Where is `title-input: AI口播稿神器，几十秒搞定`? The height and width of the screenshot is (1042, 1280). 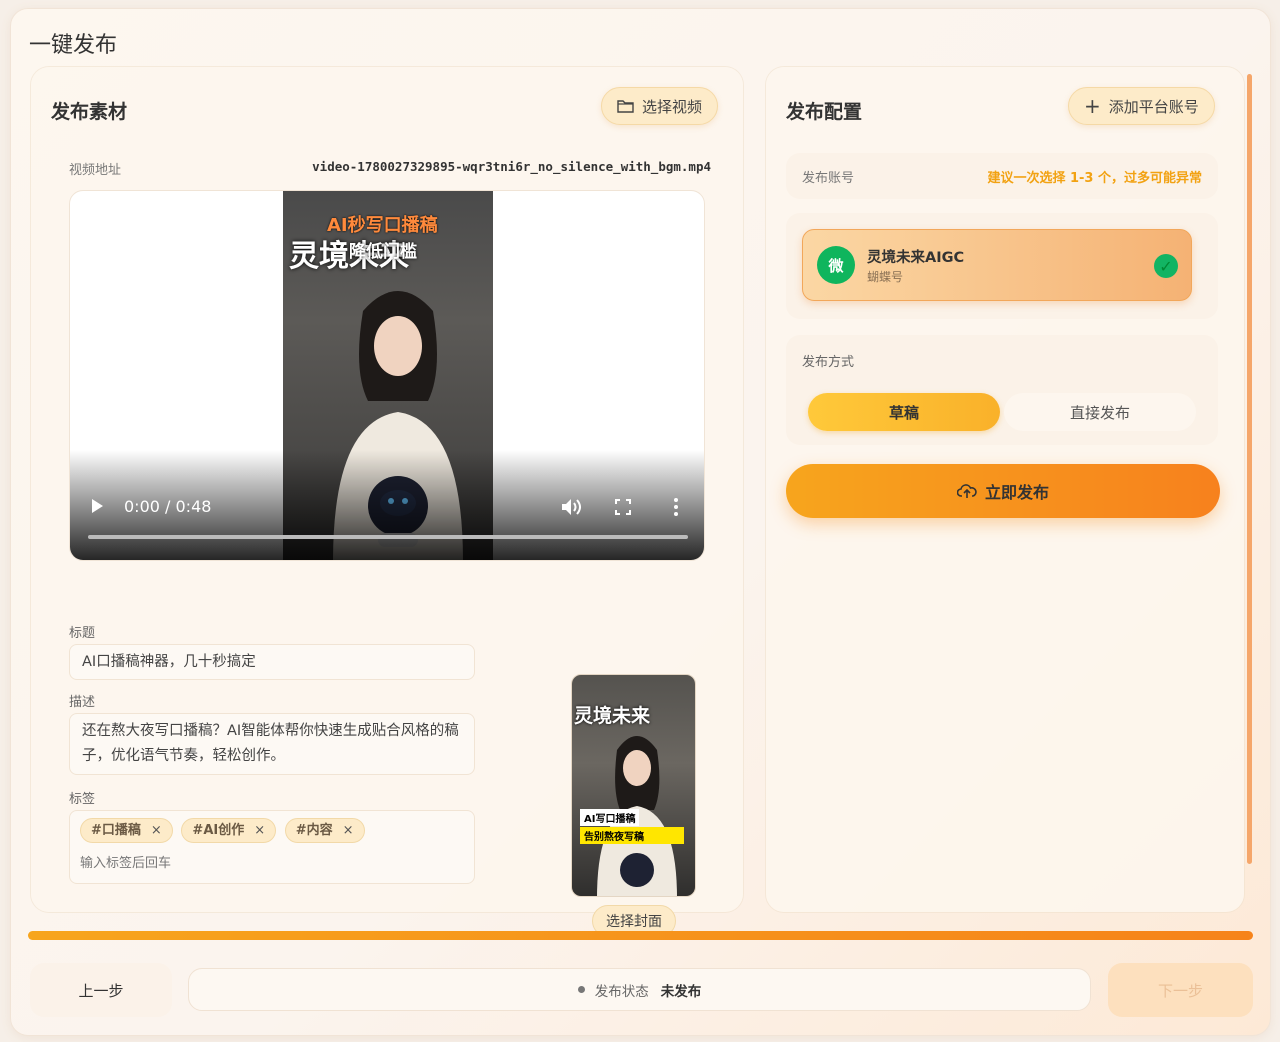
title-input: AI口播稿神器，几十秒搞定 is located at coordinates (272, 662).